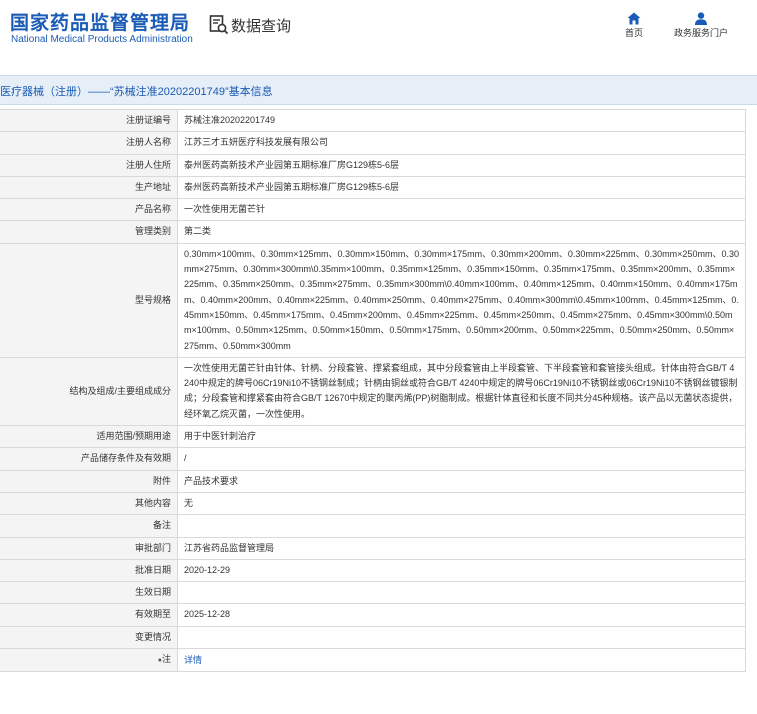 The width and height of the screenshot is (757, 714). I want to click on table-row: 有效期至 2025-12-28, so click(373, 615).